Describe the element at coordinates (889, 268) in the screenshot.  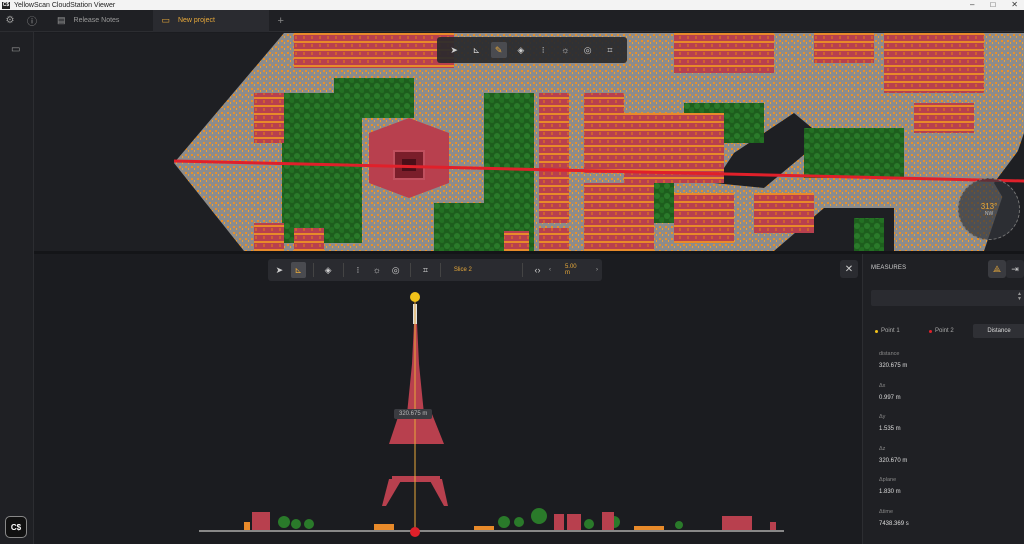
I see `measures-title: MEASURES` at that location.